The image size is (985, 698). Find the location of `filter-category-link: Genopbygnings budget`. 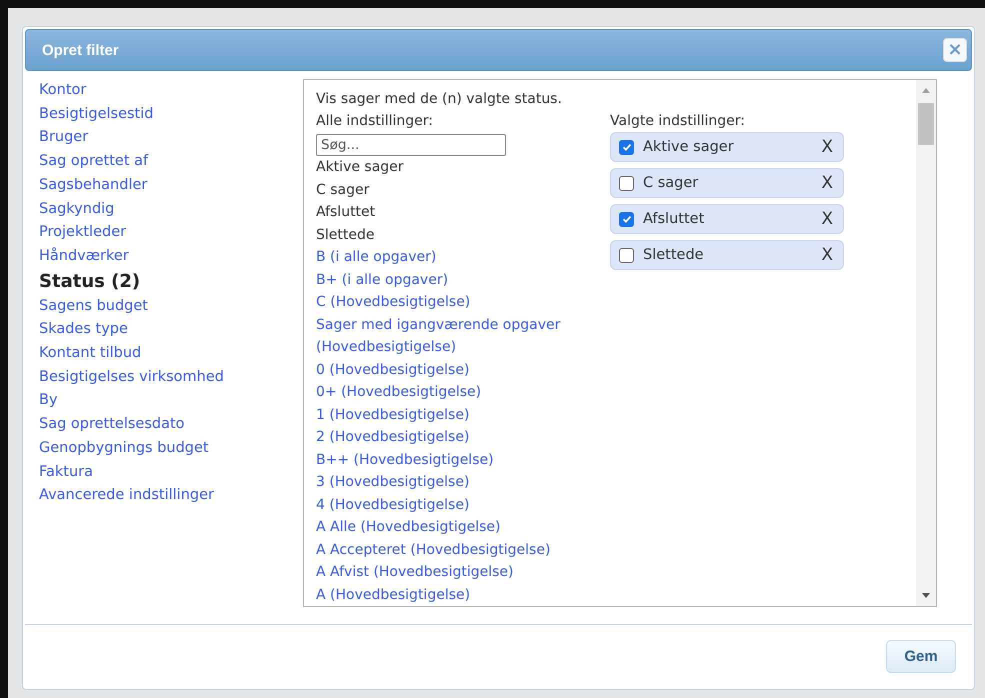

filter-category-link: Genopbygnings budget is located at coordinates (124, 448).